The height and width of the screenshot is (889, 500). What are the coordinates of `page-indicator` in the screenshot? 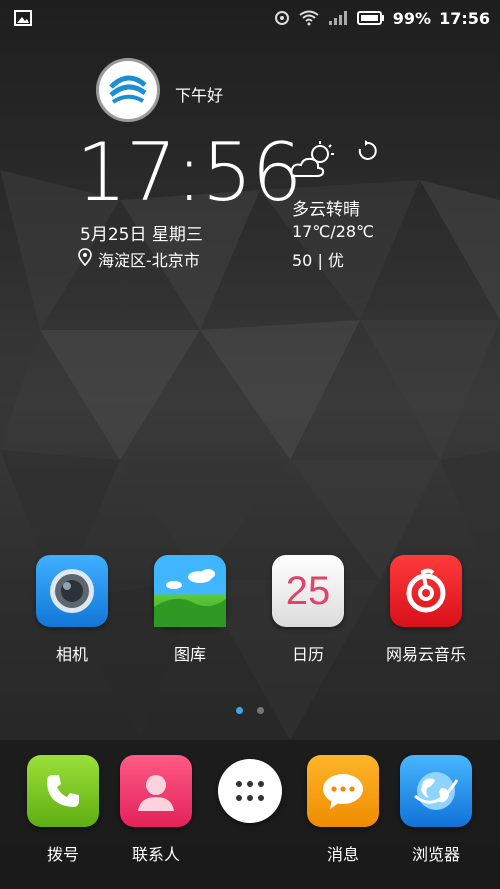 It's located at (250, 710).